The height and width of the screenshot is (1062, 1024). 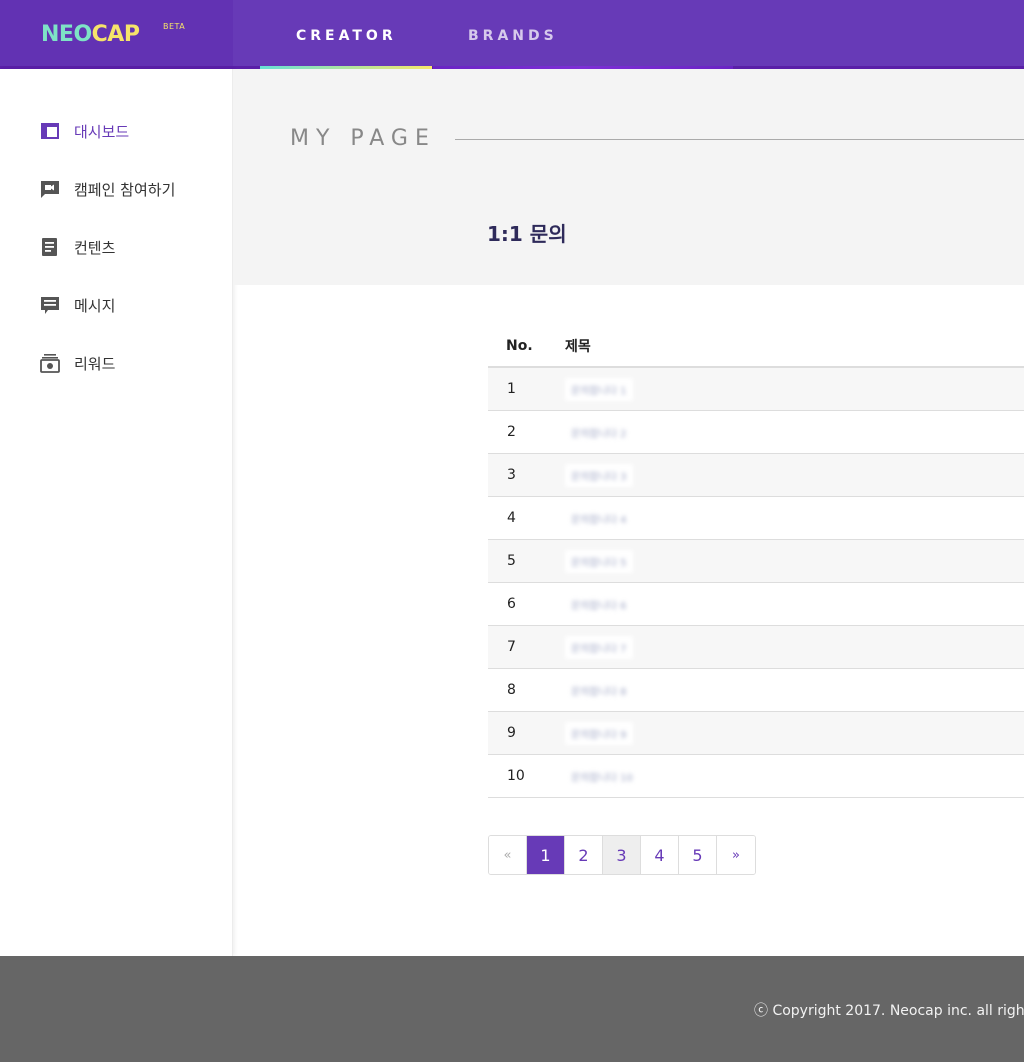 What do you see at coordinates (599, 647) in the screenshot?
I see `row-title: 문의합니다 7` at bounding box center [599, 647].